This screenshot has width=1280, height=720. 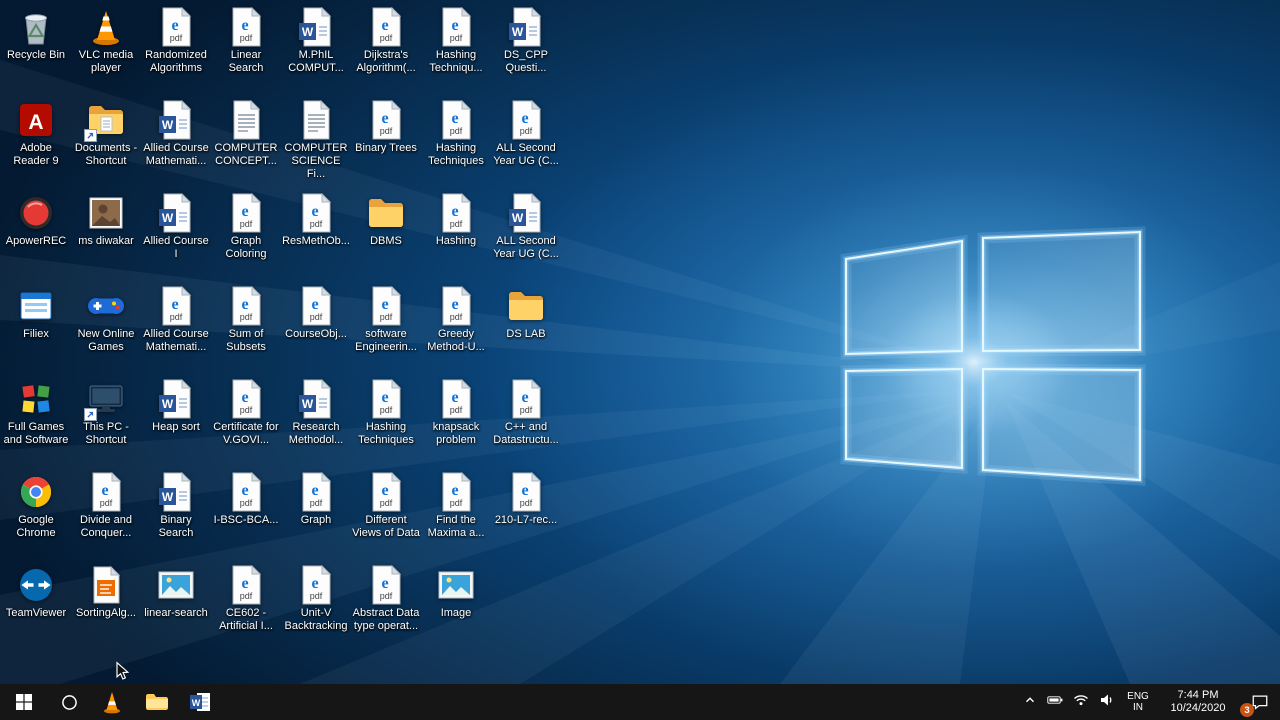 What do you see at coordinates (246, 234) in the screenshot?
I see `desktop-icon: e pdf Graph Coloring` at bounding box center [246, 234].